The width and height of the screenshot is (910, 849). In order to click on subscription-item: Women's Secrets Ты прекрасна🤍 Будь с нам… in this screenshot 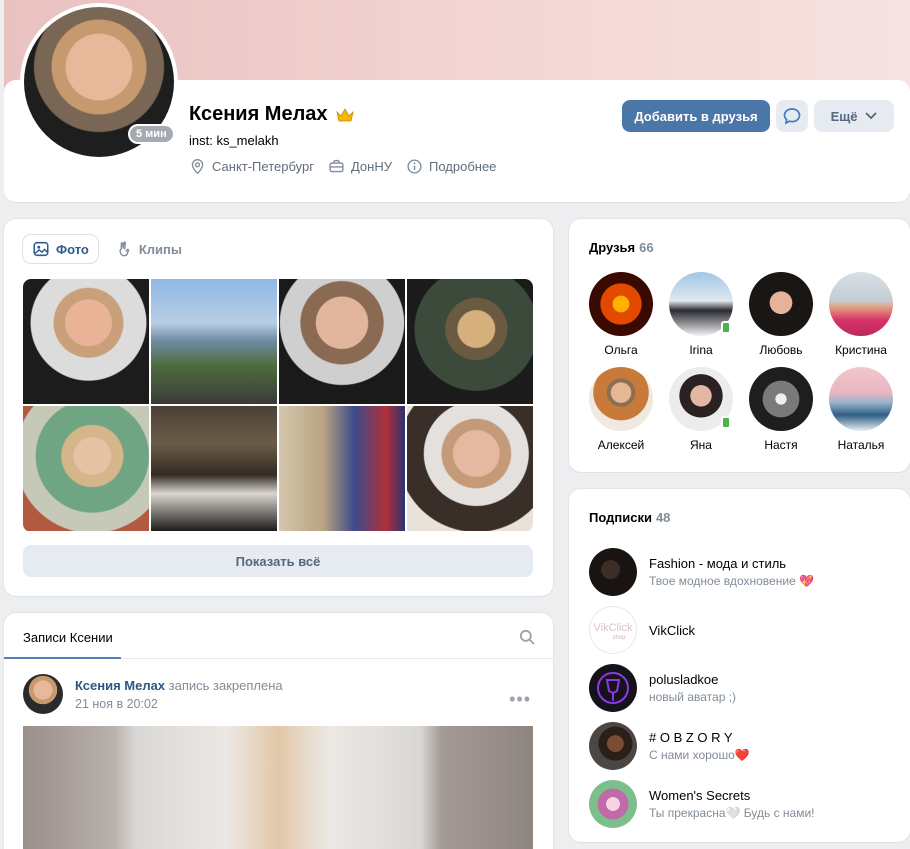, I will do `click(702, 804)`.